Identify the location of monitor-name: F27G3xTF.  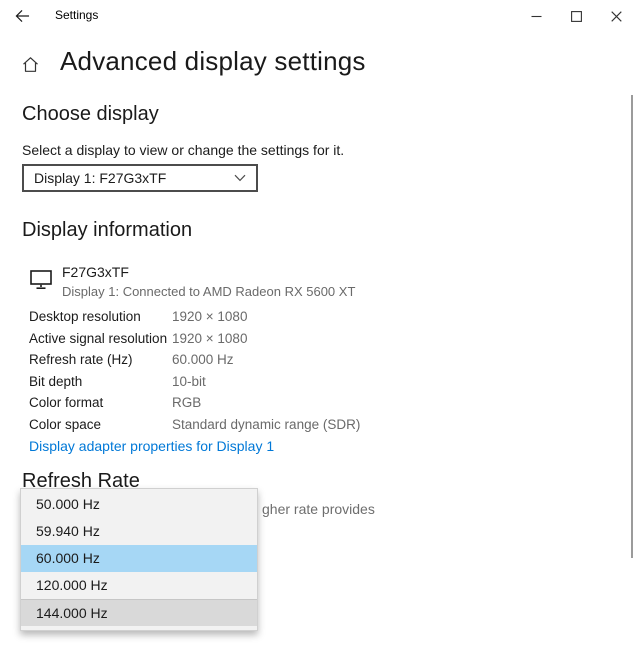
(95, 272).